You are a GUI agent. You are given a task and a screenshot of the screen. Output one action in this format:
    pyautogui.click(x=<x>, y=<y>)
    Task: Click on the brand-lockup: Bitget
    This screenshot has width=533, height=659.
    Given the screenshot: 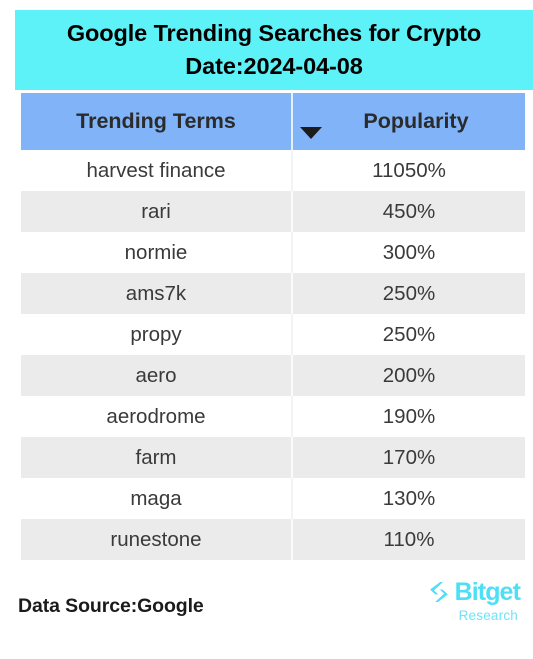 What is the action you would take?
    pyautogui.click(x=463, y=592)
    